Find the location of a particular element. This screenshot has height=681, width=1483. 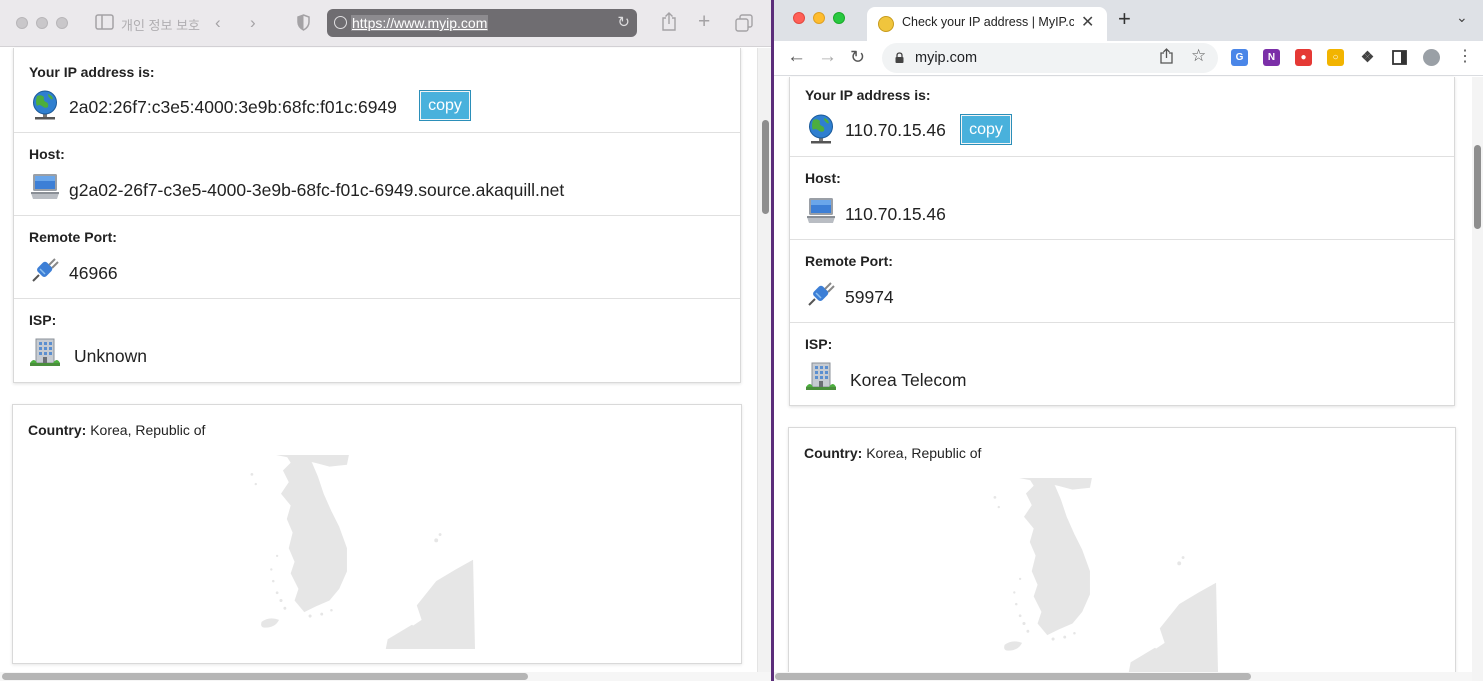

chrome-toolbar: ← → ↻ myip.com ☆ G N ● ○ ❖ ⋮ is located at coordinates (1128, 58).